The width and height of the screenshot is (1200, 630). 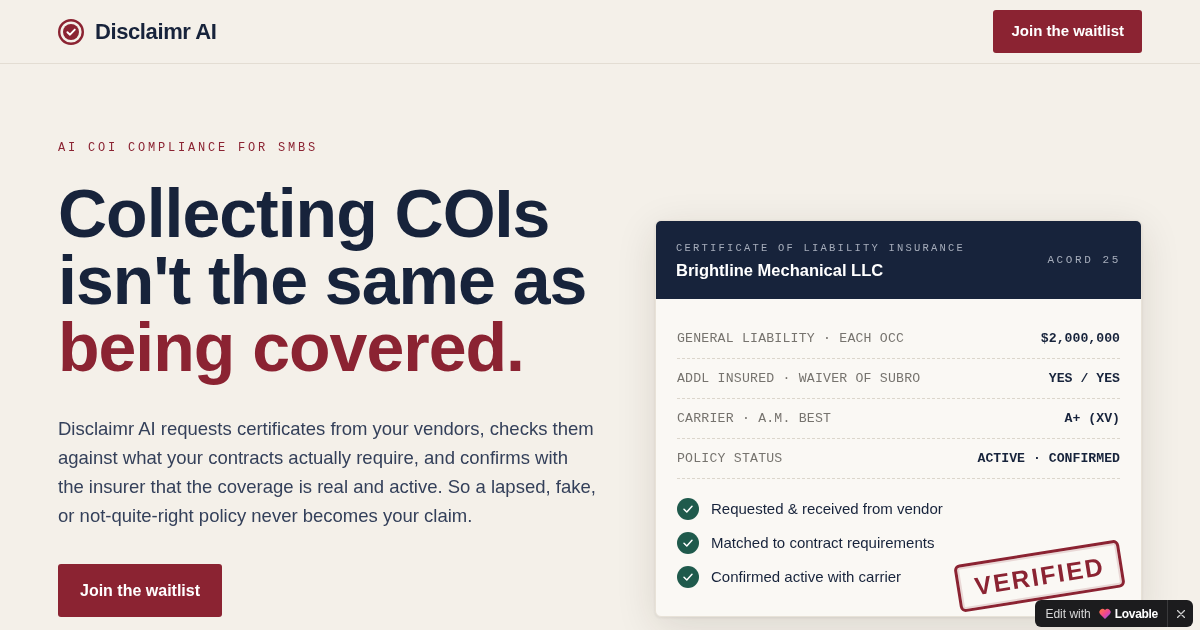 What do you see at coordinates (799, 378) in the screenshot?
I see `field-label: ADDL INSURED · WAIVER OF SUBRO` at bounding box center [799, 378].